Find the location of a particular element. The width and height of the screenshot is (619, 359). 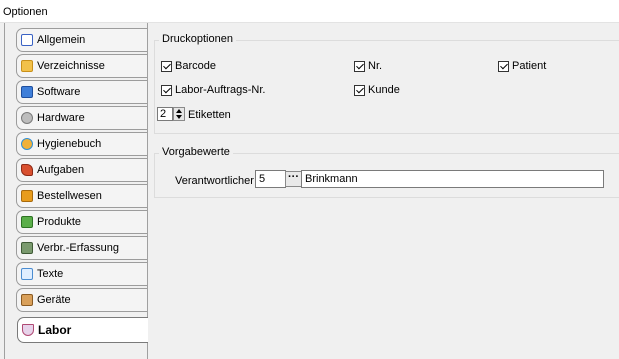

nr-checkbox-box is located at coordinates (359, 66).